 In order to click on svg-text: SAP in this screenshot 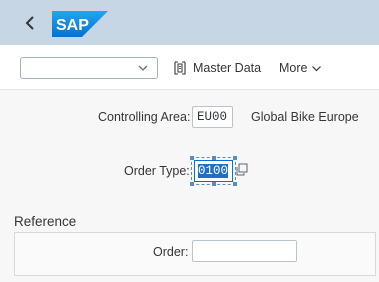, I will do `click(72, 25)`.